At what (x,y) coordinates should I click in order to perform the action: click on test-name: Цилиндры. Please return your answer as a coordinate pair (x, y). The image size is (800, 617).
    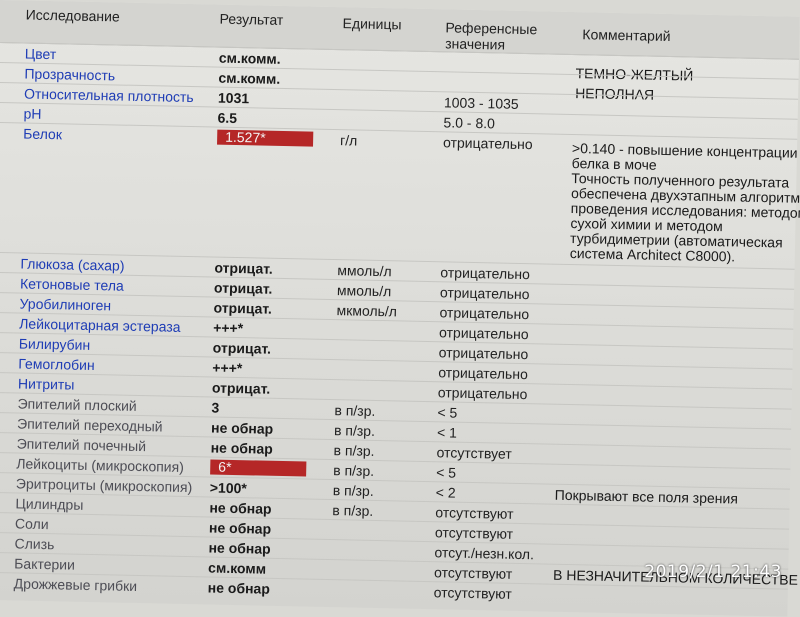
    Looking at the image, I should click on (49, 504).